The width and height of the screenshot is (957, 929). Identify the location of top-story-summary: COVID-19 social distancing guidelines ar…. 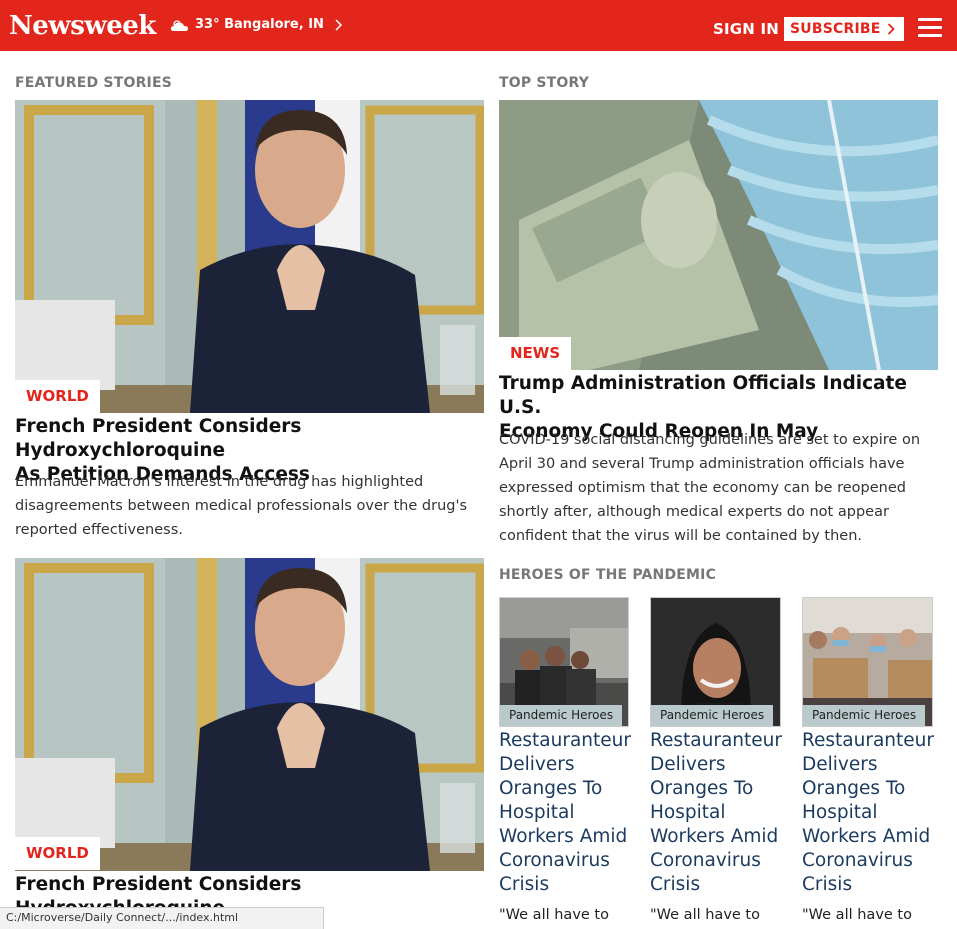
(710, 488).